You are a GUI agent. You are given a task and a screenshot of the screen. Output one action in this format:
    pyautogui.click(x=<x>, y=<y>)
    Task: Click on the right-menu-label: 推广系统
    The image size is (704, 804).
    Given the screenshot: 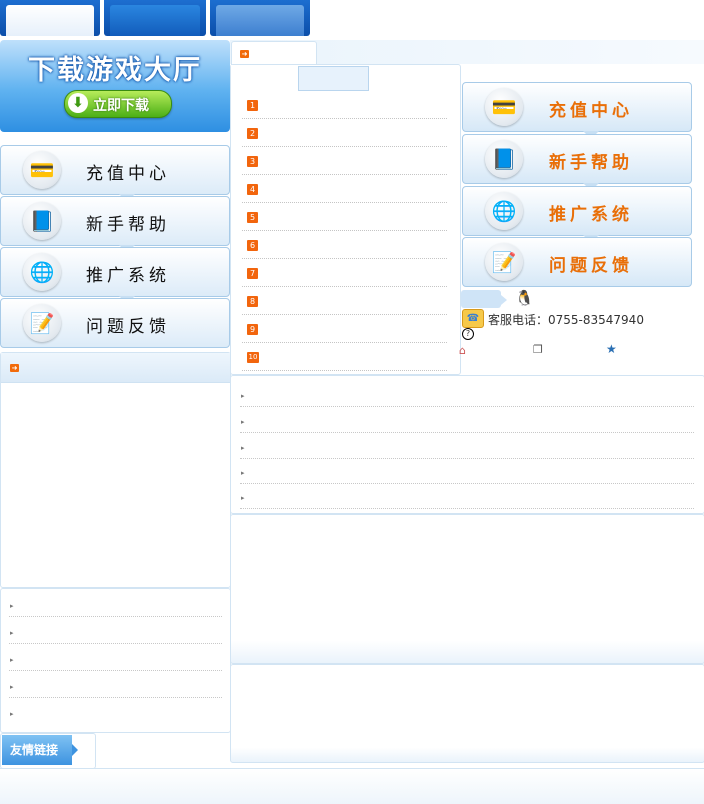 What is the action you would take?
    pyautogui.click(x=591, y=215)
    